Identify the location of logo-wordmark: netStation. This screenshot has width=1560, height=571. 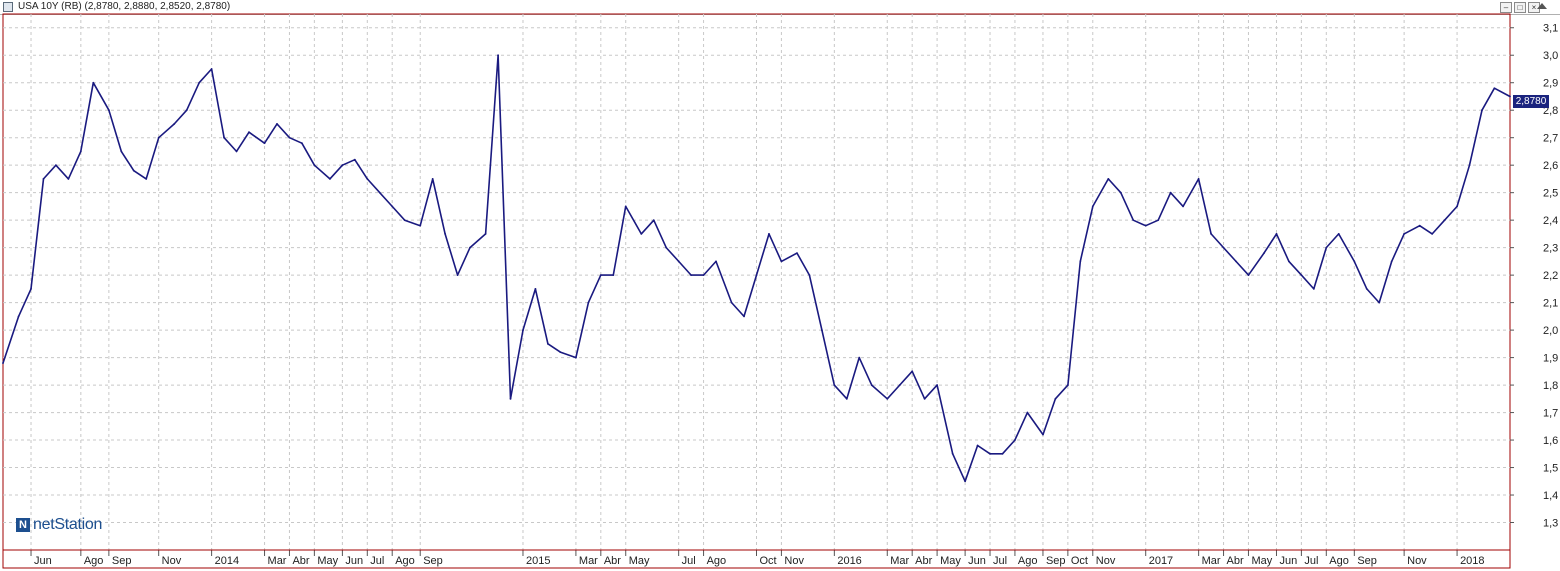
(67, 525).